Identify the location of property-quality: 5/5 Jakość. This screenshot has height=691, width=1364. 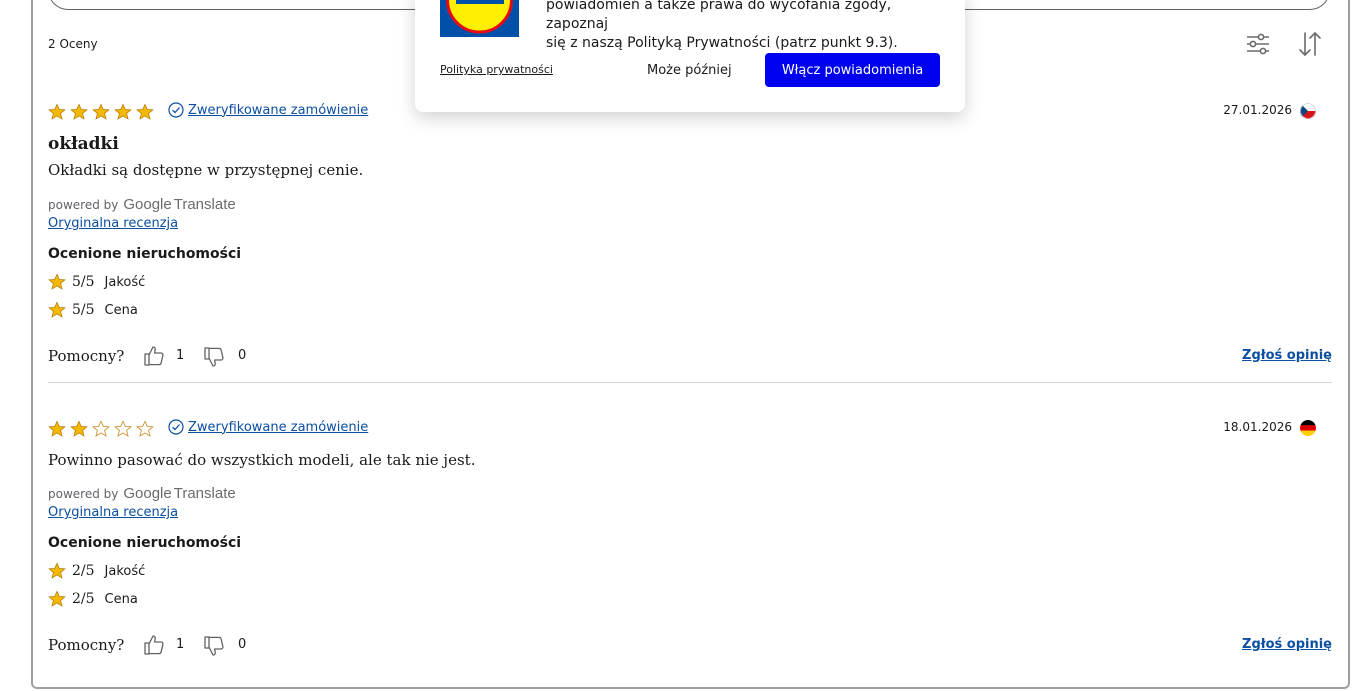
(96, 282).